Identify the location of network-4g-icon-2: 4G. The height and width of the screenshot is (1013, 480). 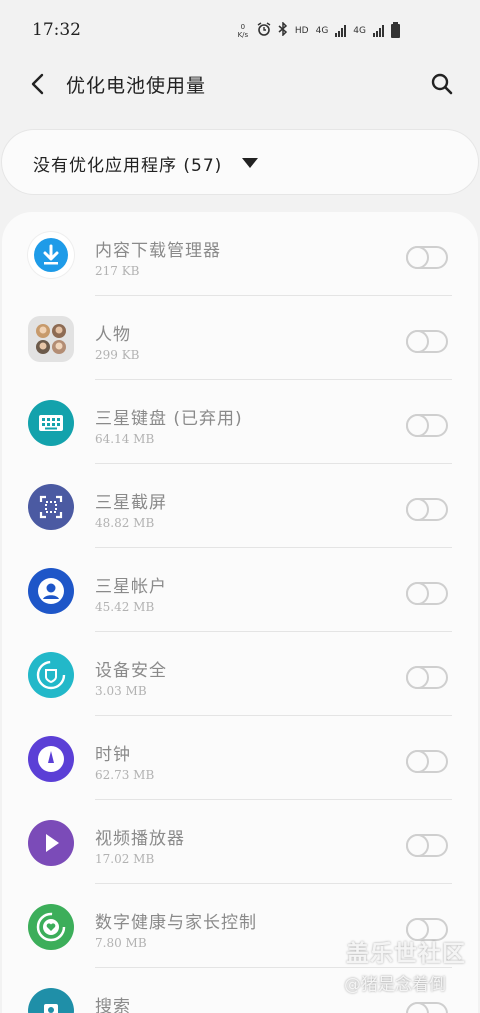
(359, 30).